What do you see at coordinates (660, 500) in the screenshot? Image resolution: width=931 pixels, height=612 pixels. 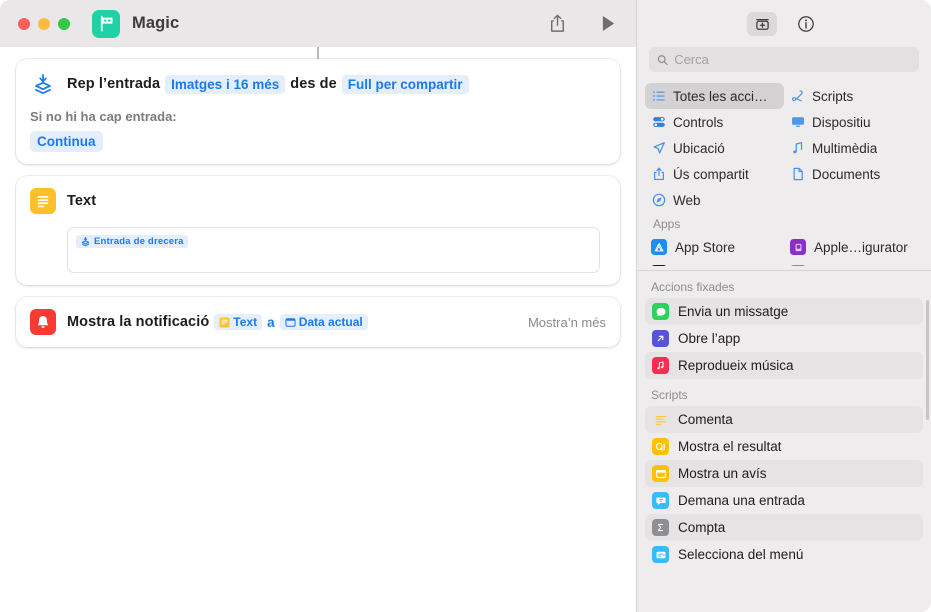 I see `ask-input-icon` at bounding box center [660, 500].